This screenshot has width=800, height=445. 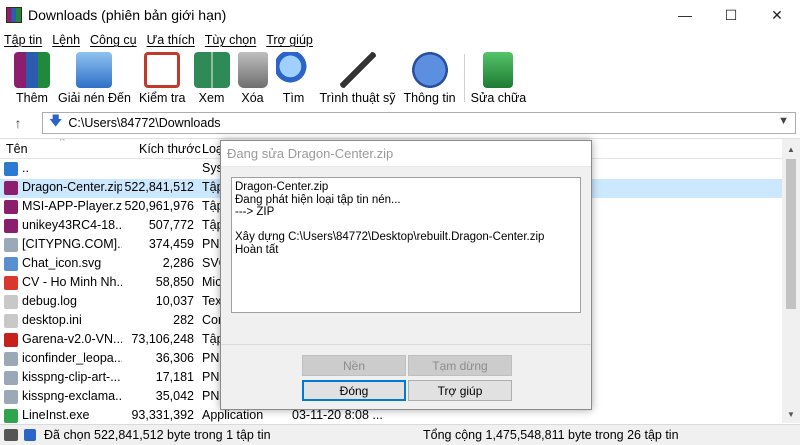 What do you see at coordinates (685, 15) in the screenshot?
I see `minimize-button: —` at bounding box center [685, 15].